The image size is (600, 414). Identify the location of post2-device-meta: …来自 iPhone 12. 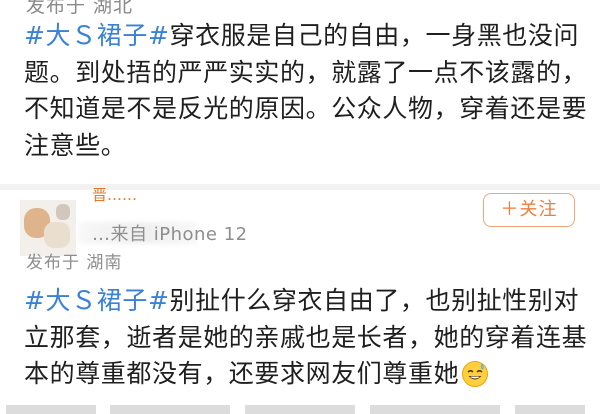
(170, 234).